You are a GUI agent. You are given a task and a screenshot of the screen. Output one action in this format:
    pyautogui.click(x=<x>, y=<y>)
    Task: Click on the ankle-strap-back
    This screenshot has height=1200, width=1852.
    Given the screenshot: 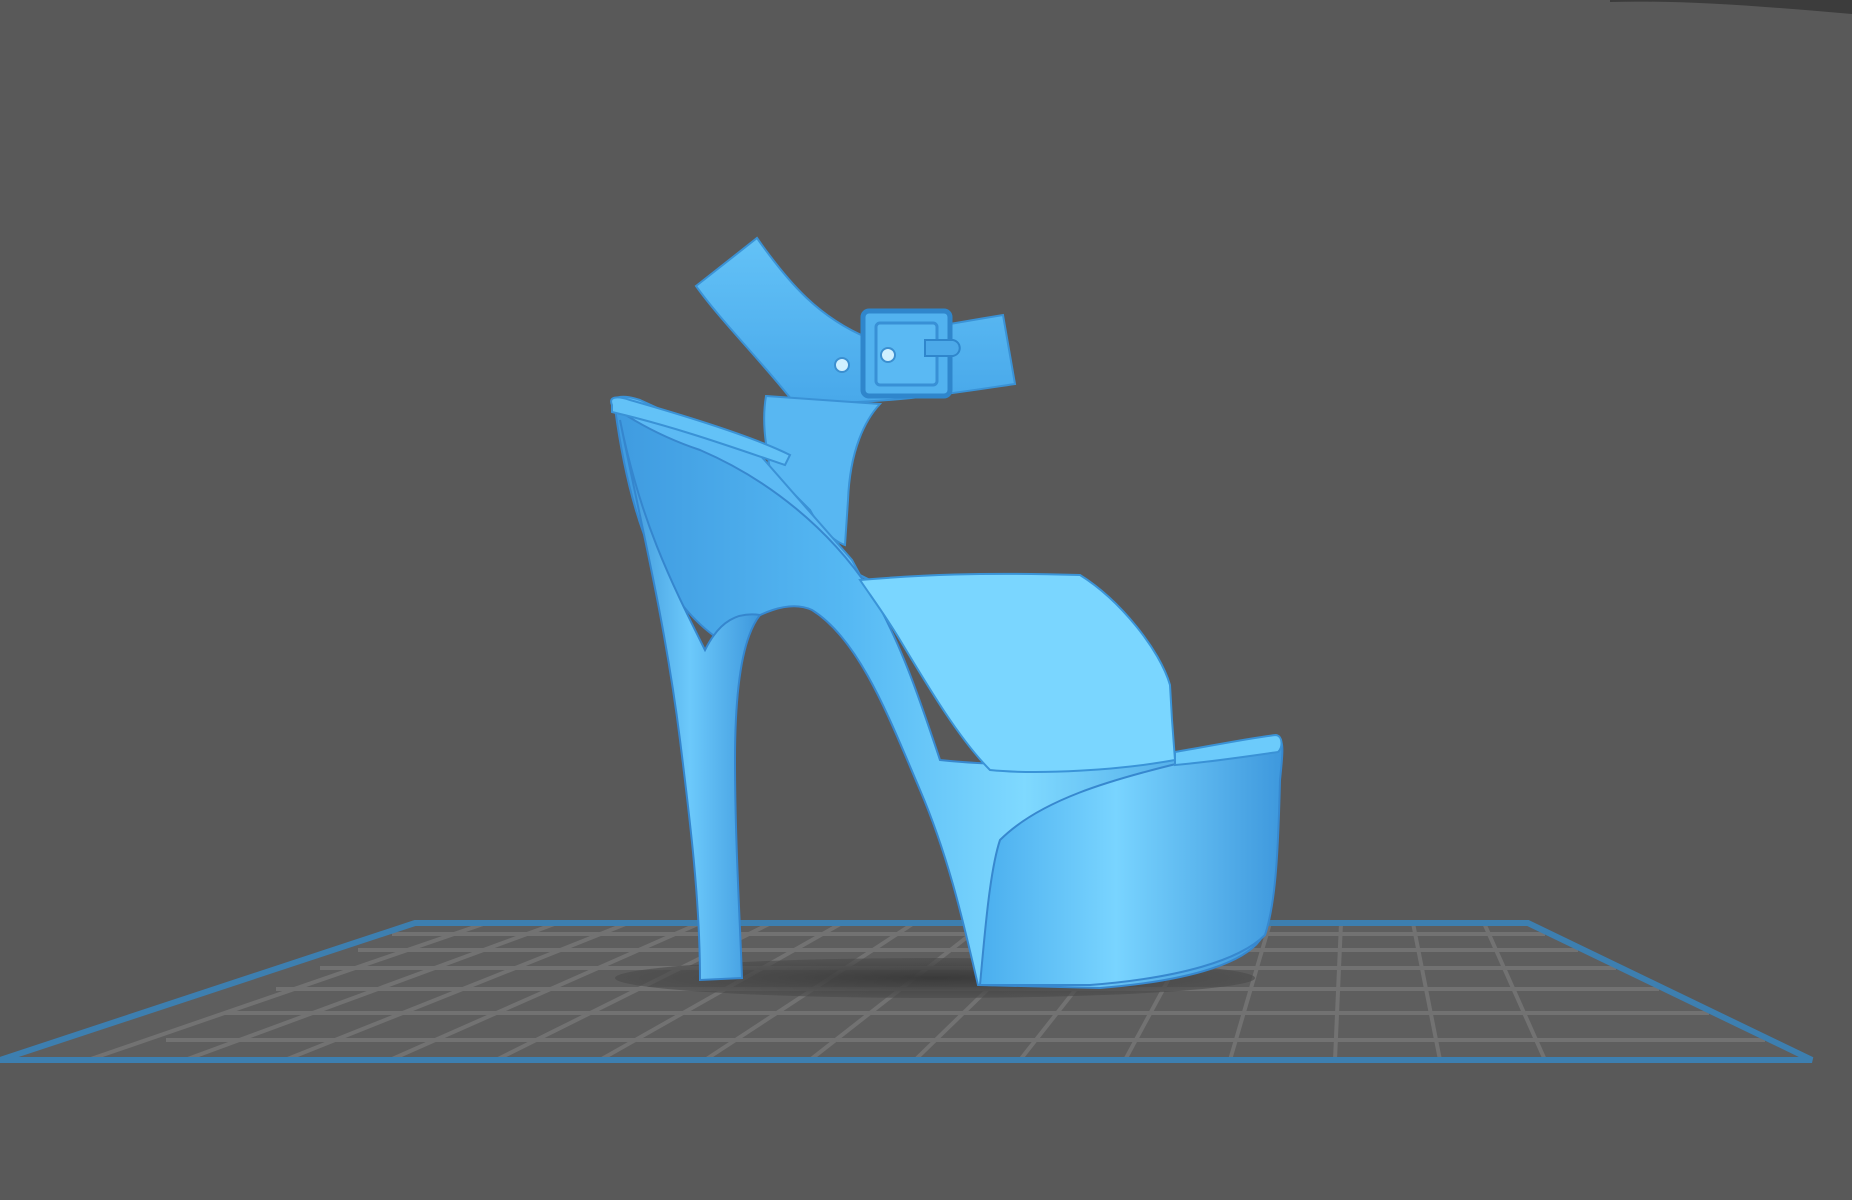 What is the action you would take?
    pyautogui.click(x=855, y=321)
    